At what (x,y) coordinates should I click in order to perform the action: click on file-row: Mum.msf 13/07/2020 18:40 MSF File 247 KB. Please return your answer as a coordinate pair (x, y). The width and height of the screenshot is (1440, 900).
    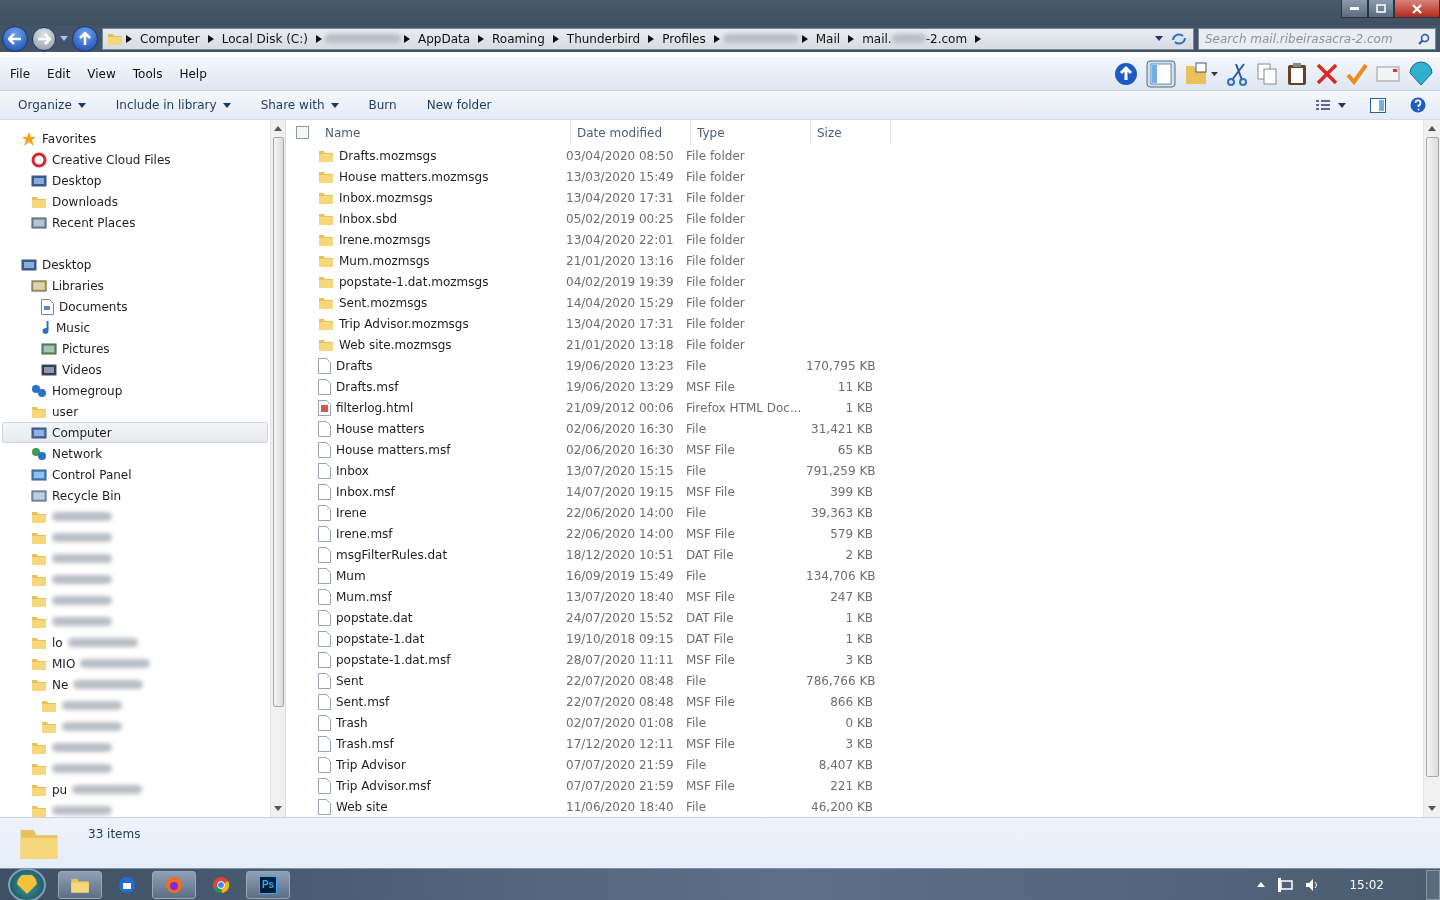
    Looking at the image, I should click on (858, 596).